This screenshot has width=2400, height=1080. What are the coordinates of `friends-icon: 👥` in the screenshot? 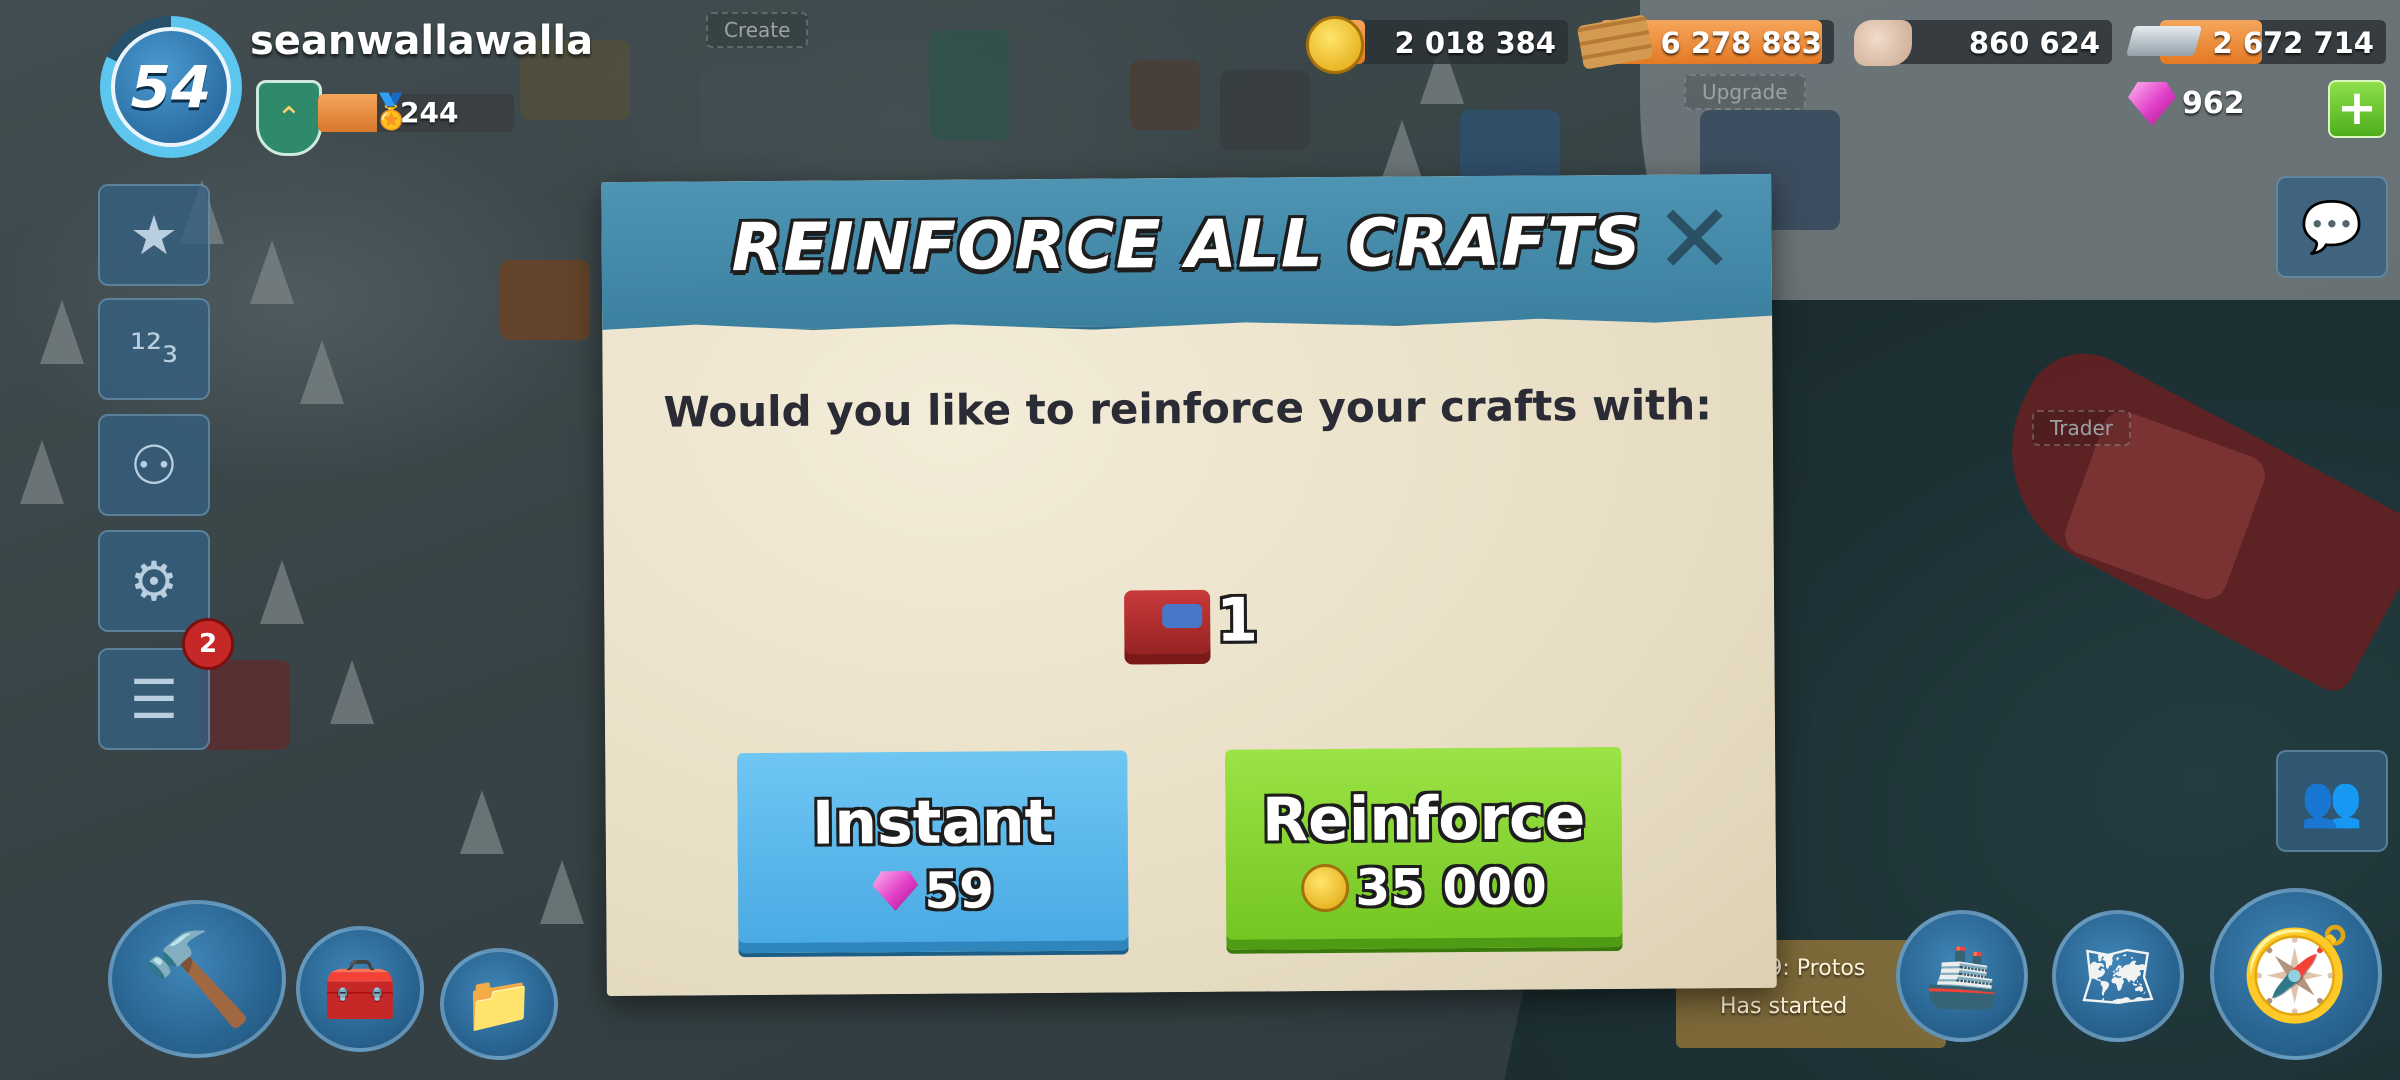 It's located at (2332, 800).